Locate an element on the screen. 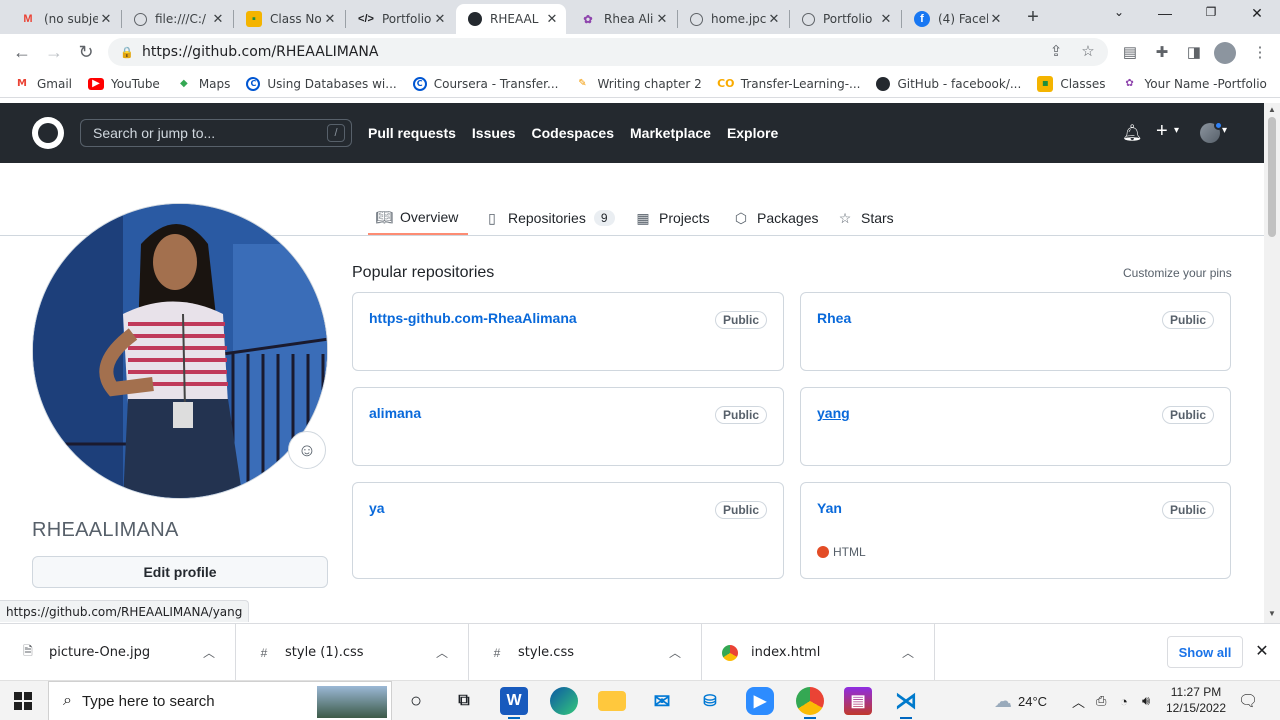 The width and height of the screenshot is (1280, 720). repo-link: alimana is located at coordinates (395, 413).